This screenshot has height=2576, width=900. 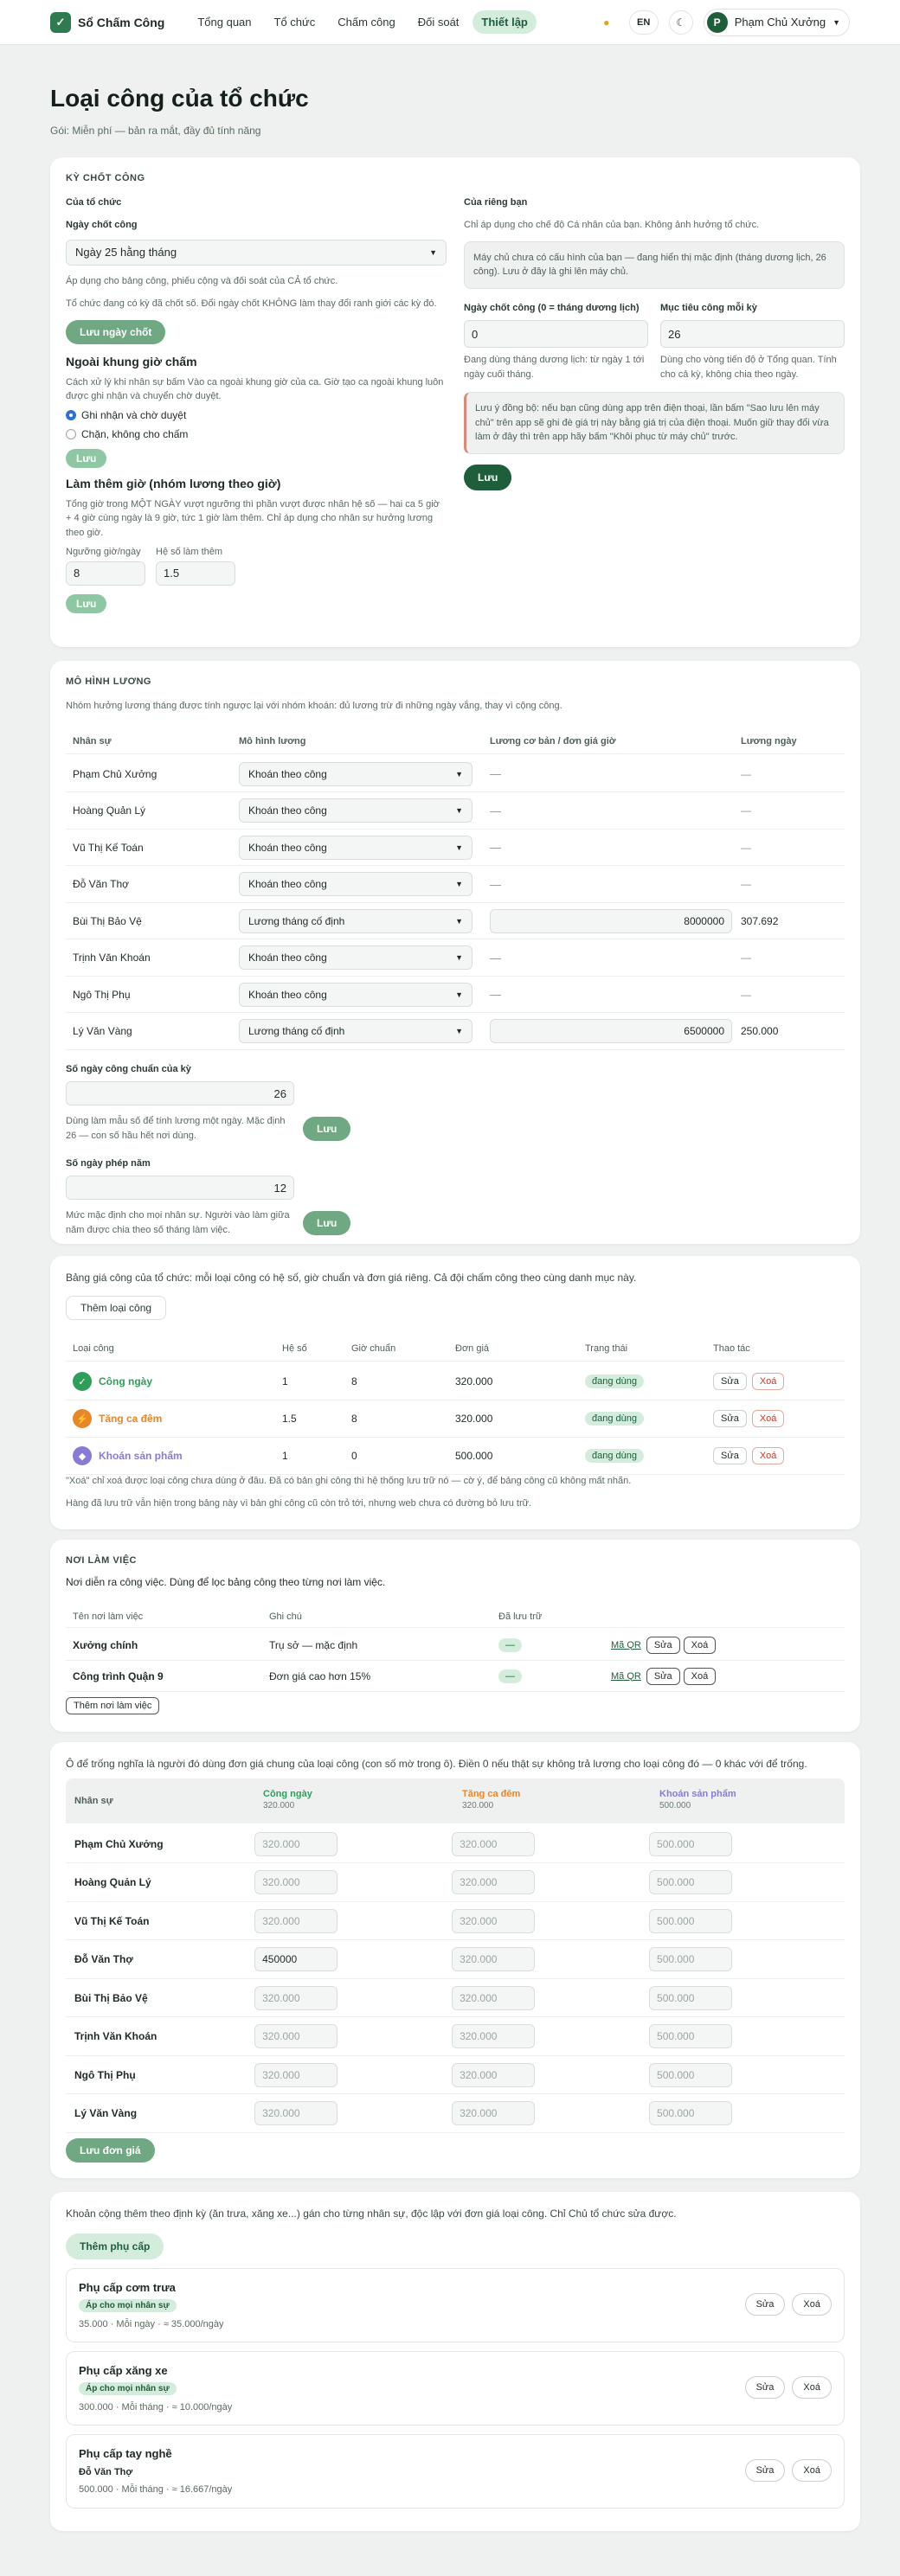 What do you see at coordinates (488, 477) in the screenshot?
I see `save-personal-button: Lưu` at bounding box center [488, 477].